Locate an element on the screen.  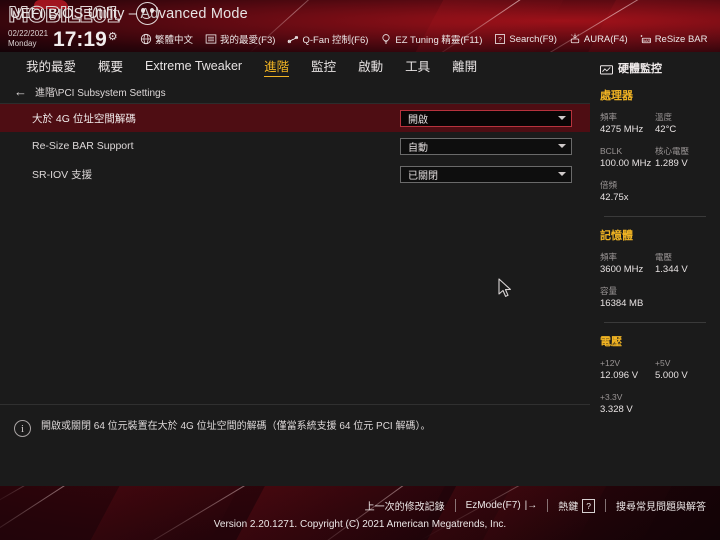
toolbar-item-qfan: Q-Fan 控制(F6) is located at coordinates (327, 39).